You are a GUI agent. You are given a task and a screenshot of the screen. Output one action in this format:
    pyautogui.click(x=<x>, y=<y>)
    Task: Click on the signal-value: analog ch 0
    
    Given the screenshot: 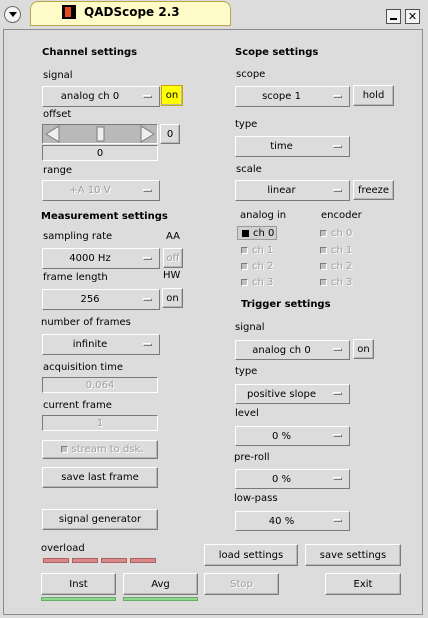 What is the action you would take?
    pyautogui.click(x=90, y=96)
    